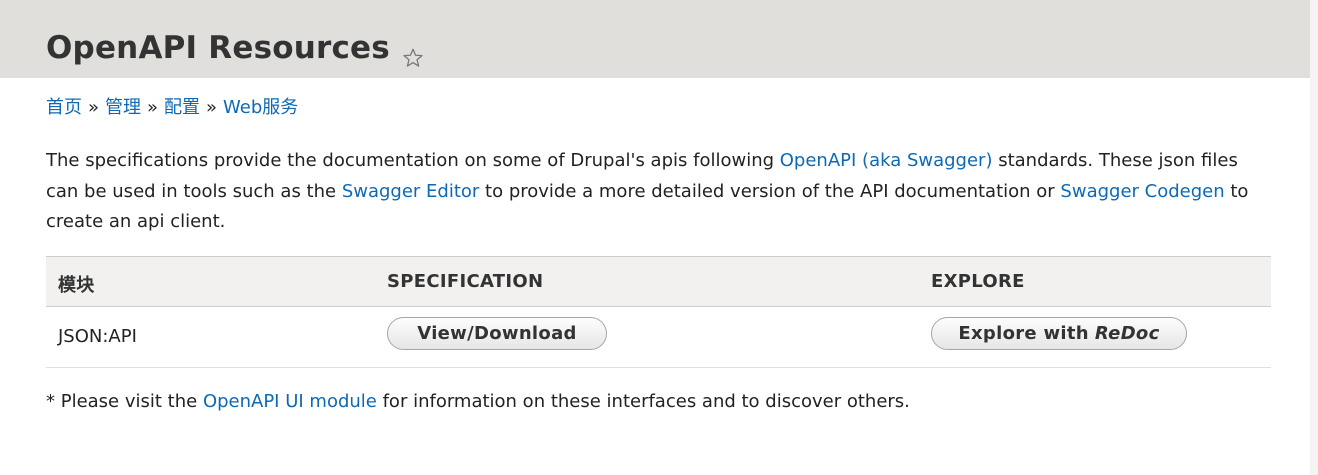 Image resolution: width=1318 pixels, height=475 pixels. Describe the element at coordinates (1023, 333) in the screenshot. I see `explore-label: Explore with` at that location.